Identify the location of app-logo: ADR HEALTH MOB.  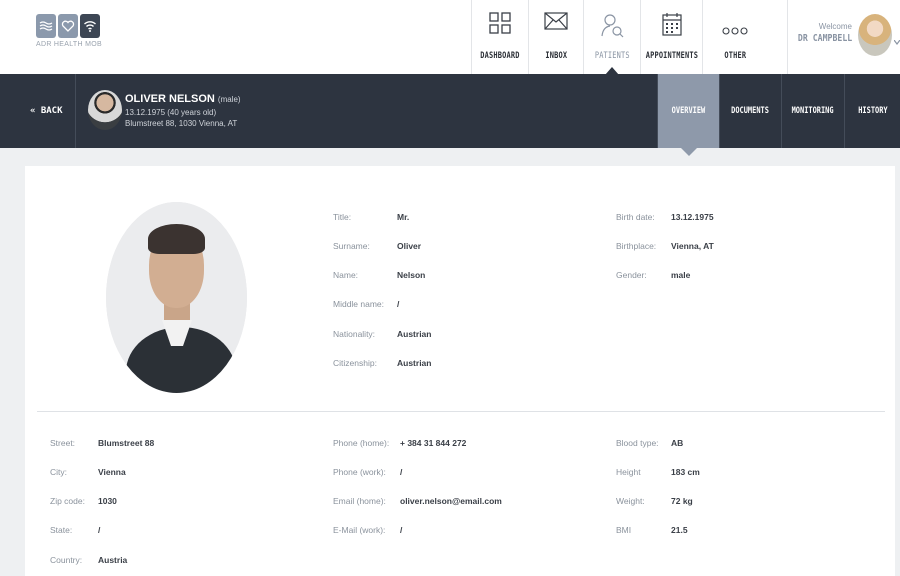
(69, 31).